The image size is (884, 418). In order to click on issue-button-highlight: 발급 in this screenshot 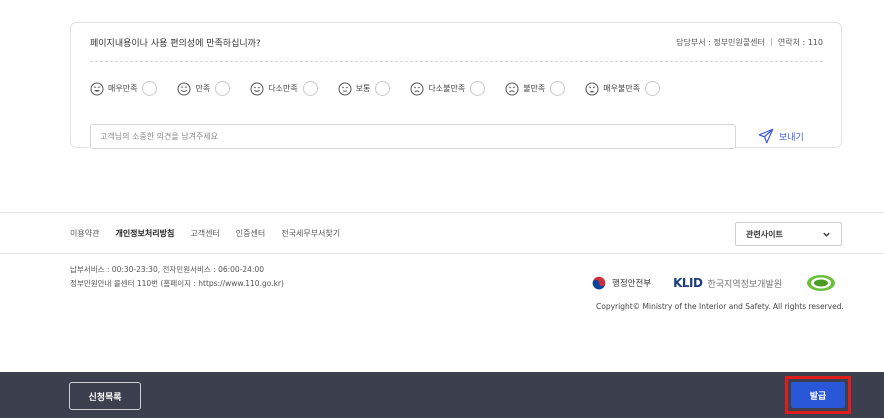, I will do `click(818, 395)`.